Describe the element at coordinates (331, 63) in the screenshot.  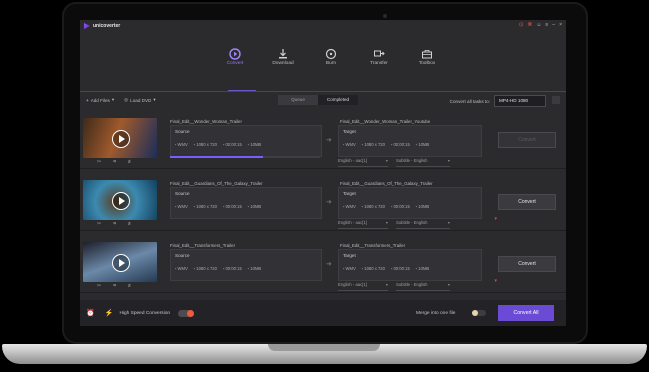
I see `tab-burn-label: Burn` at that location.